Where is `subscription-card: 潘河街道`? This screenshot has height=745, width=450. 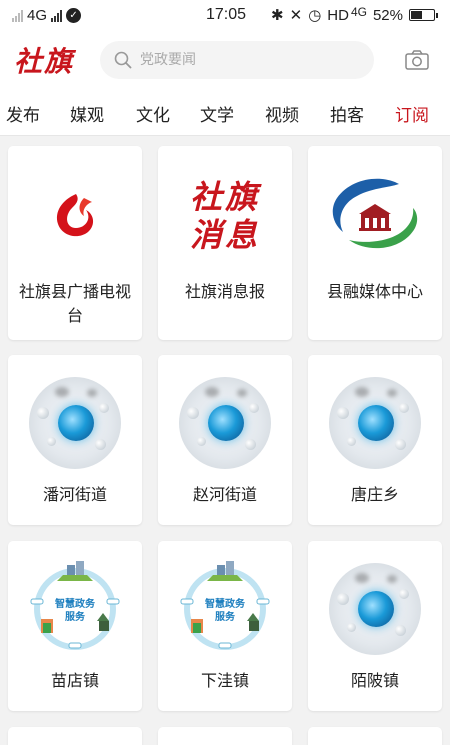
subscription-card: 潘河街道 is located at coordinates (75, 440).